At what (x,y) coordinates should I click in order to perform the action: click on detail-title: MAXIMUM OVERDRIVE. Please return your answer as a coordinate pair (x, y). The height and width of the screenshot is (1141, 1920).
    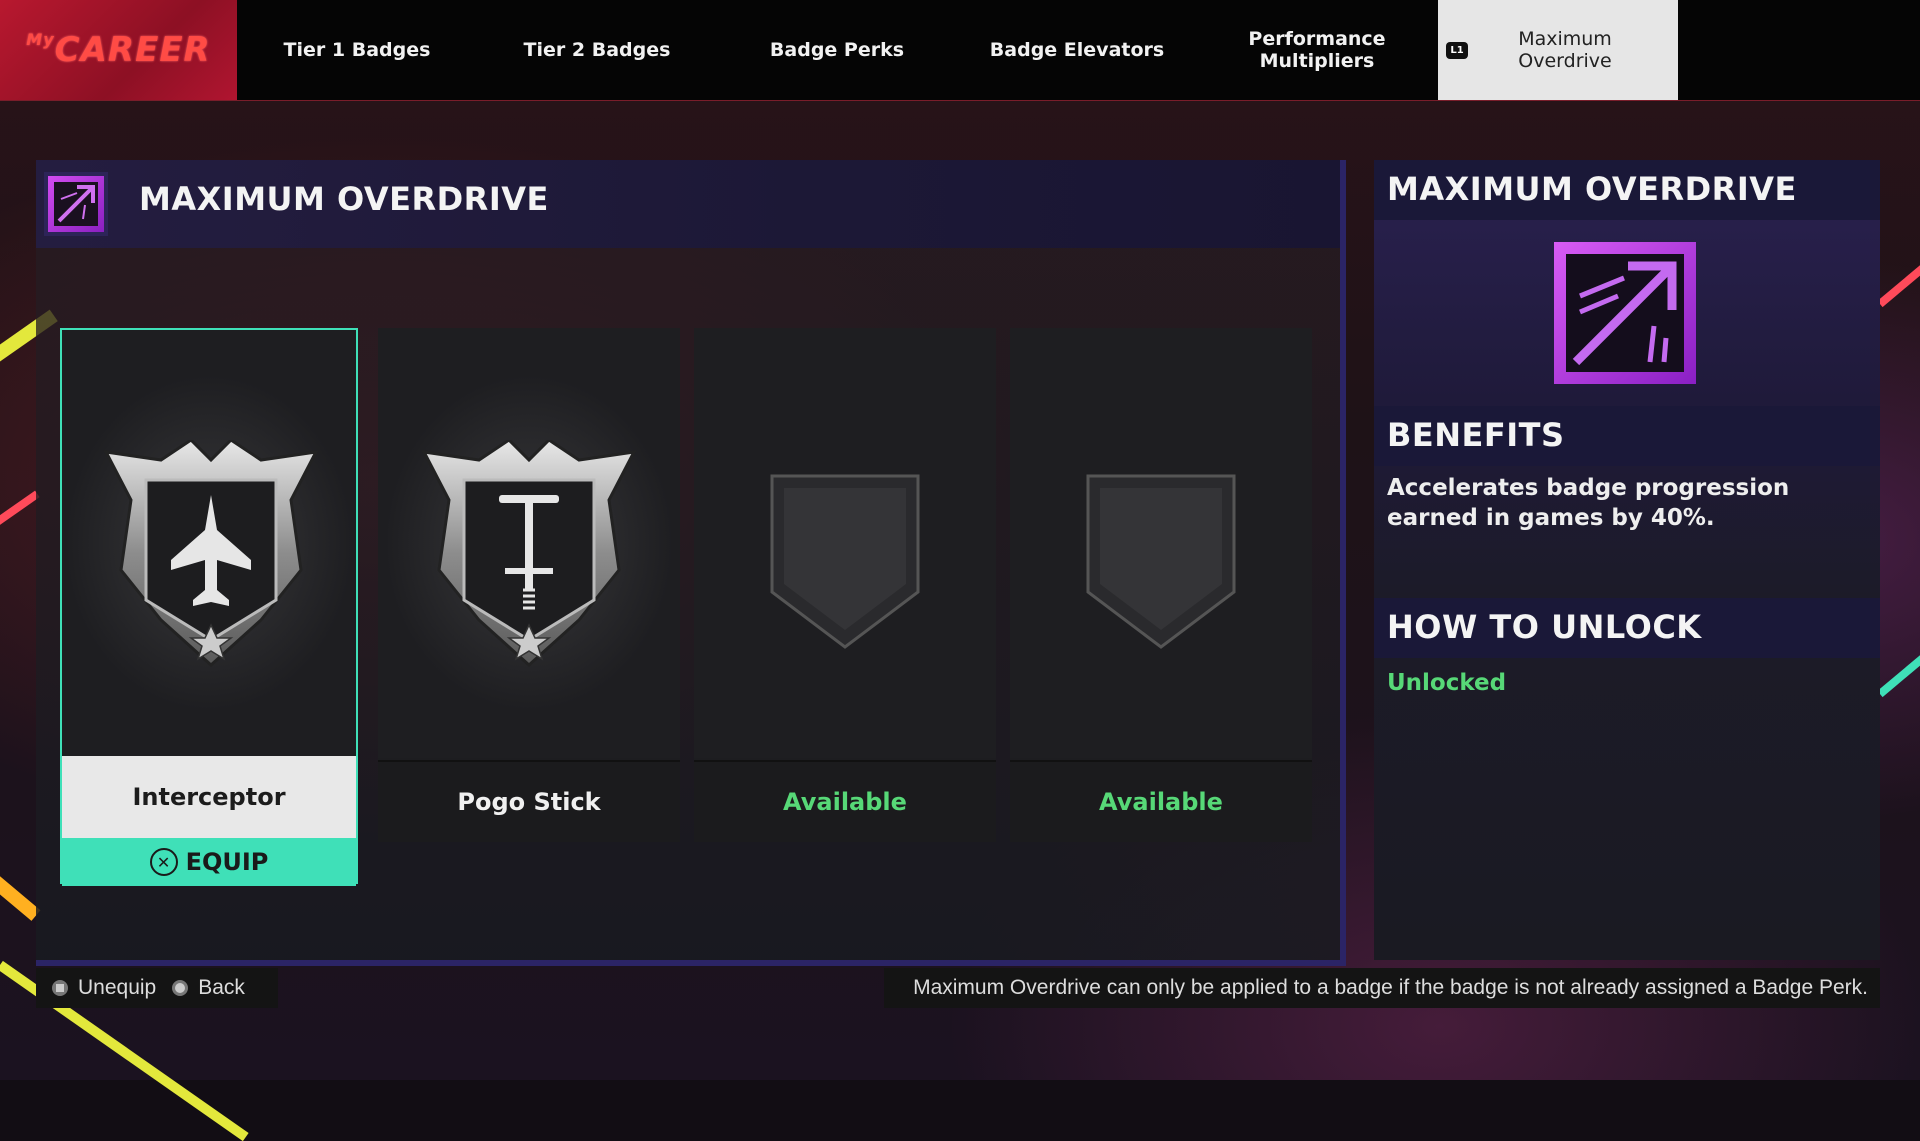
    Looking at the image, I should click on (1592, 189).